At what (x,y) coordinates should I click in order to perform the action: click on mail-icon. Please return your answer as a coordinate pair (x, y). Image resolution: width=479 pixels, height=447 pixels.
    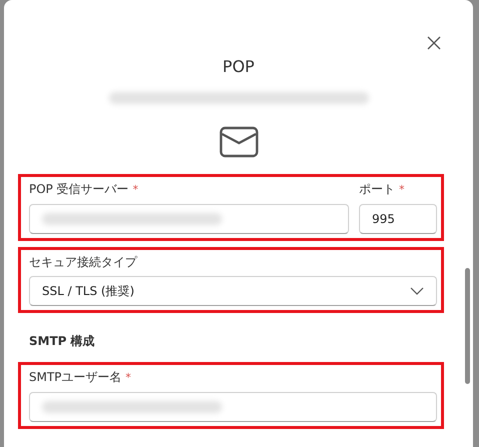
    Looking at the image, I should click on (238, 142).